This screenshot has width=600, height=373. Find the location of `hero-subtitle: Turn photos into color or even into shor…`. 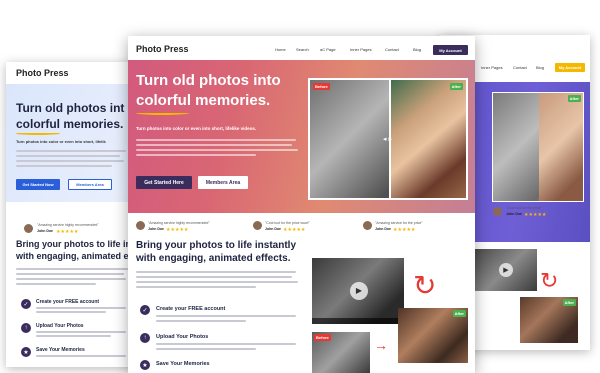

hero-subtitle: Turn photos into color or even into shor… is located at coordinates (196, 128).